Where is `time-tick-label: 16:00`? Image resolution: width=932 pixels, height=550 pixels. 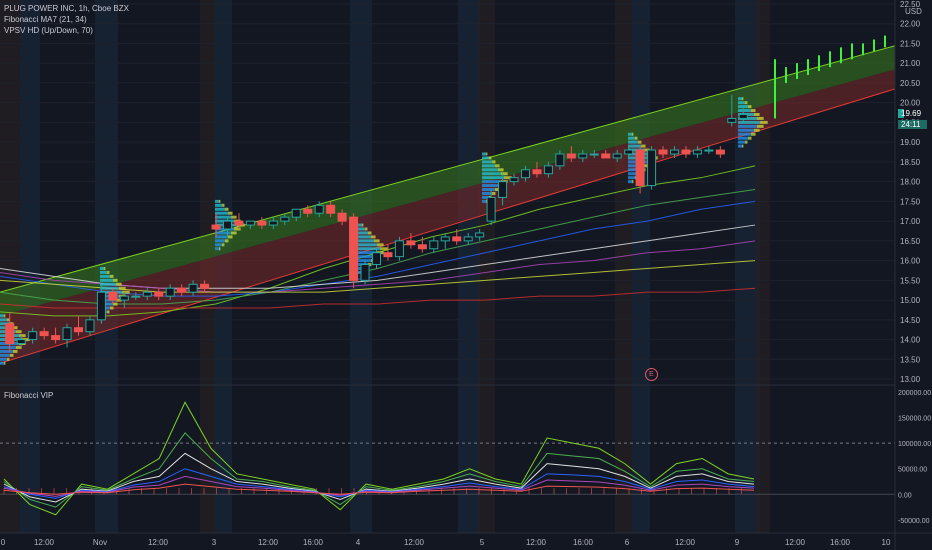 time-tick-label: 16:00 is located at coordinates (583, 542).